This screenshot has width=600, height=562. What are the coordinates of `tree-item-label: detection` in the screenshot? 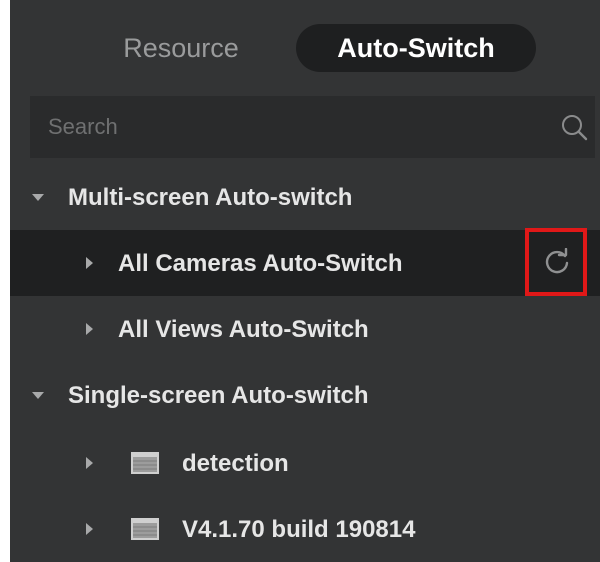 It's located at (235, 463).